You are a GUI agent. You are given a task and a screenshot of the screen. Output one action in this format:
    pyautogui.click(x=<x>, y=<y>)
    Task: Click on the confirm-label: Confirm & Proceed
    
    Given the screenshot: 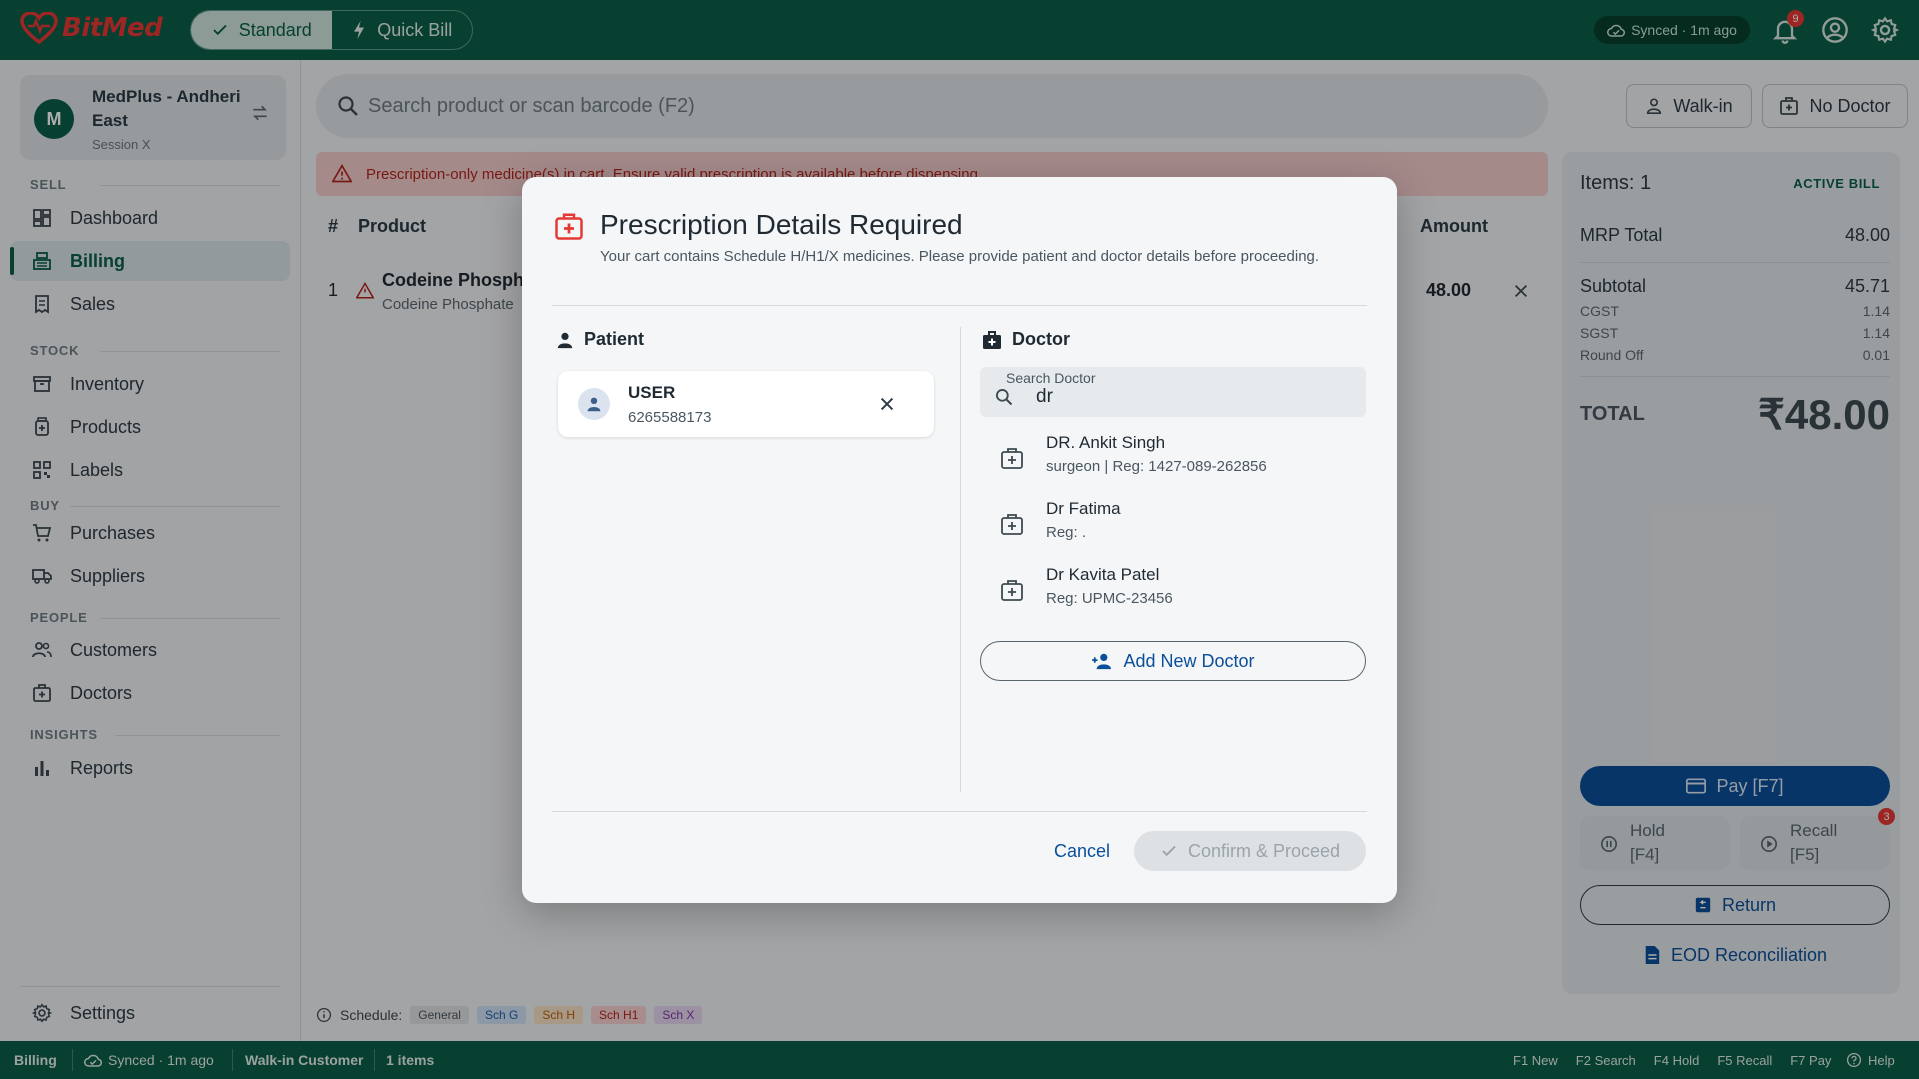 What is the action you would take?
    pyautogui.click(x=1264, y=850)
    